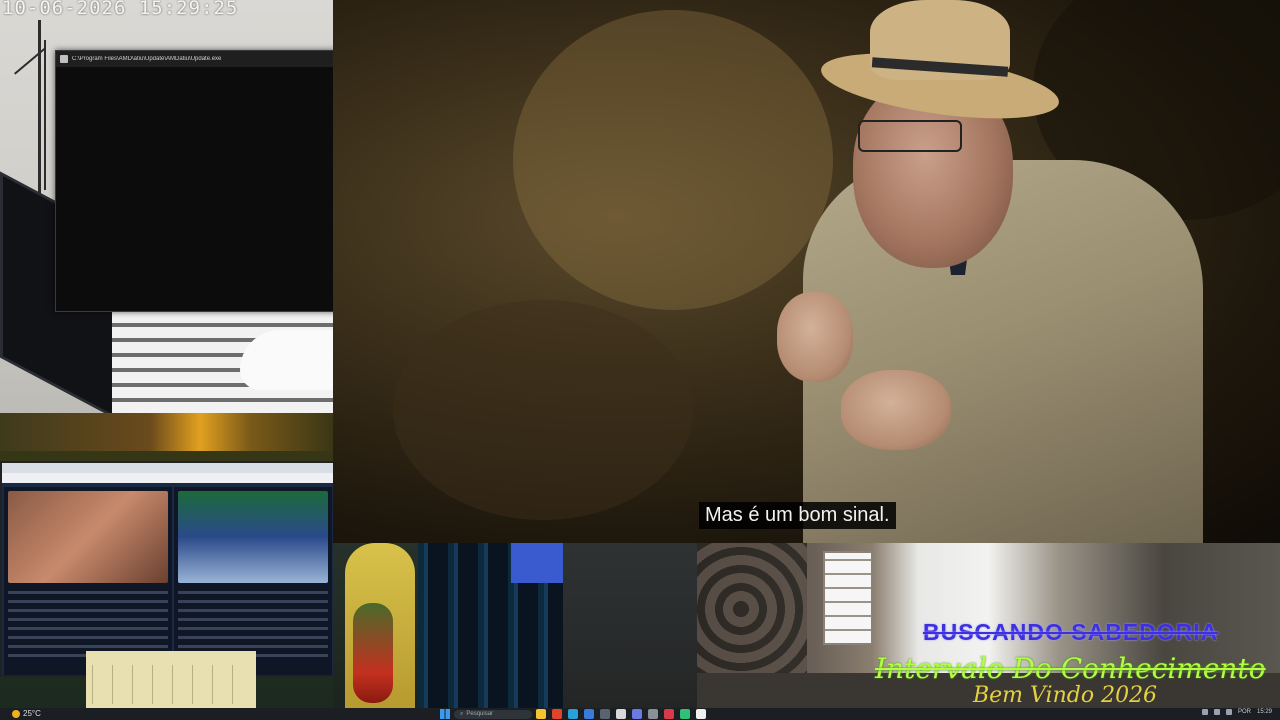 Image resolution: width=1280 pixels, height=720 pixels. I want to click on blue-screen, so click(537, 563).